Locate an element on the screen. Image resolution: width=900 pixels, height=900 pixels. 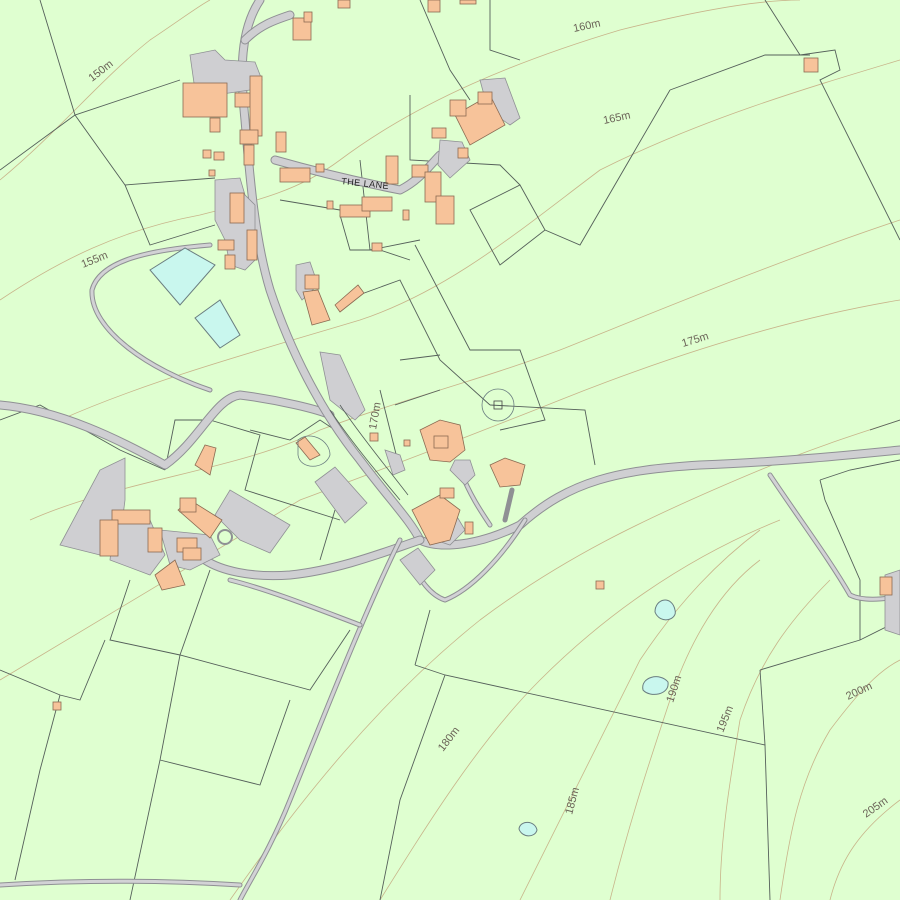
contour-label-160: 160m is located at coordinates (586, 25).